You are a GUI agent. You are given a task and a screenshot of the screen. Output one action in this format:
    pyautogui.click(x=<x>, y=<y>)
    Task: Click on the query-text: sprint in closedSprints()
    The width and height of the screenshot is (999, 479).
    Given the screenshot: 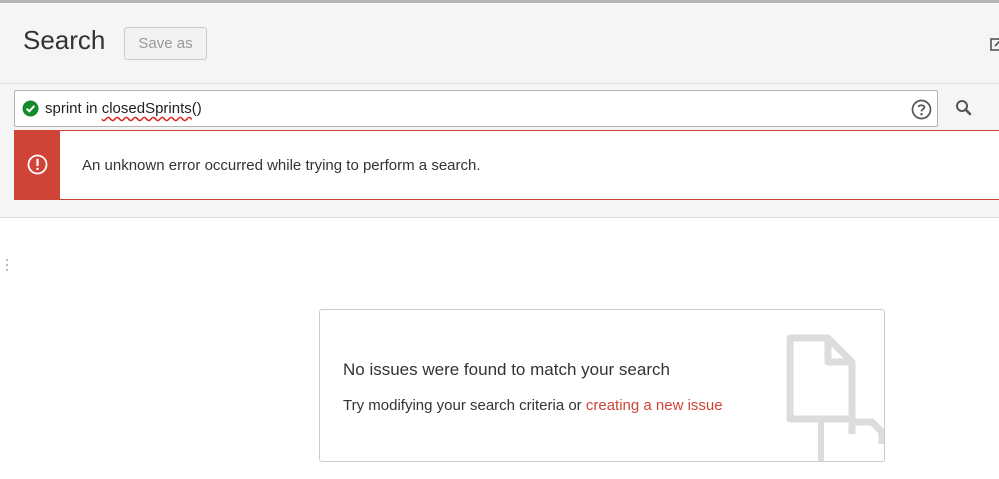 What is the action you would take?
    pyautogui.click(x=123, y=108)
    